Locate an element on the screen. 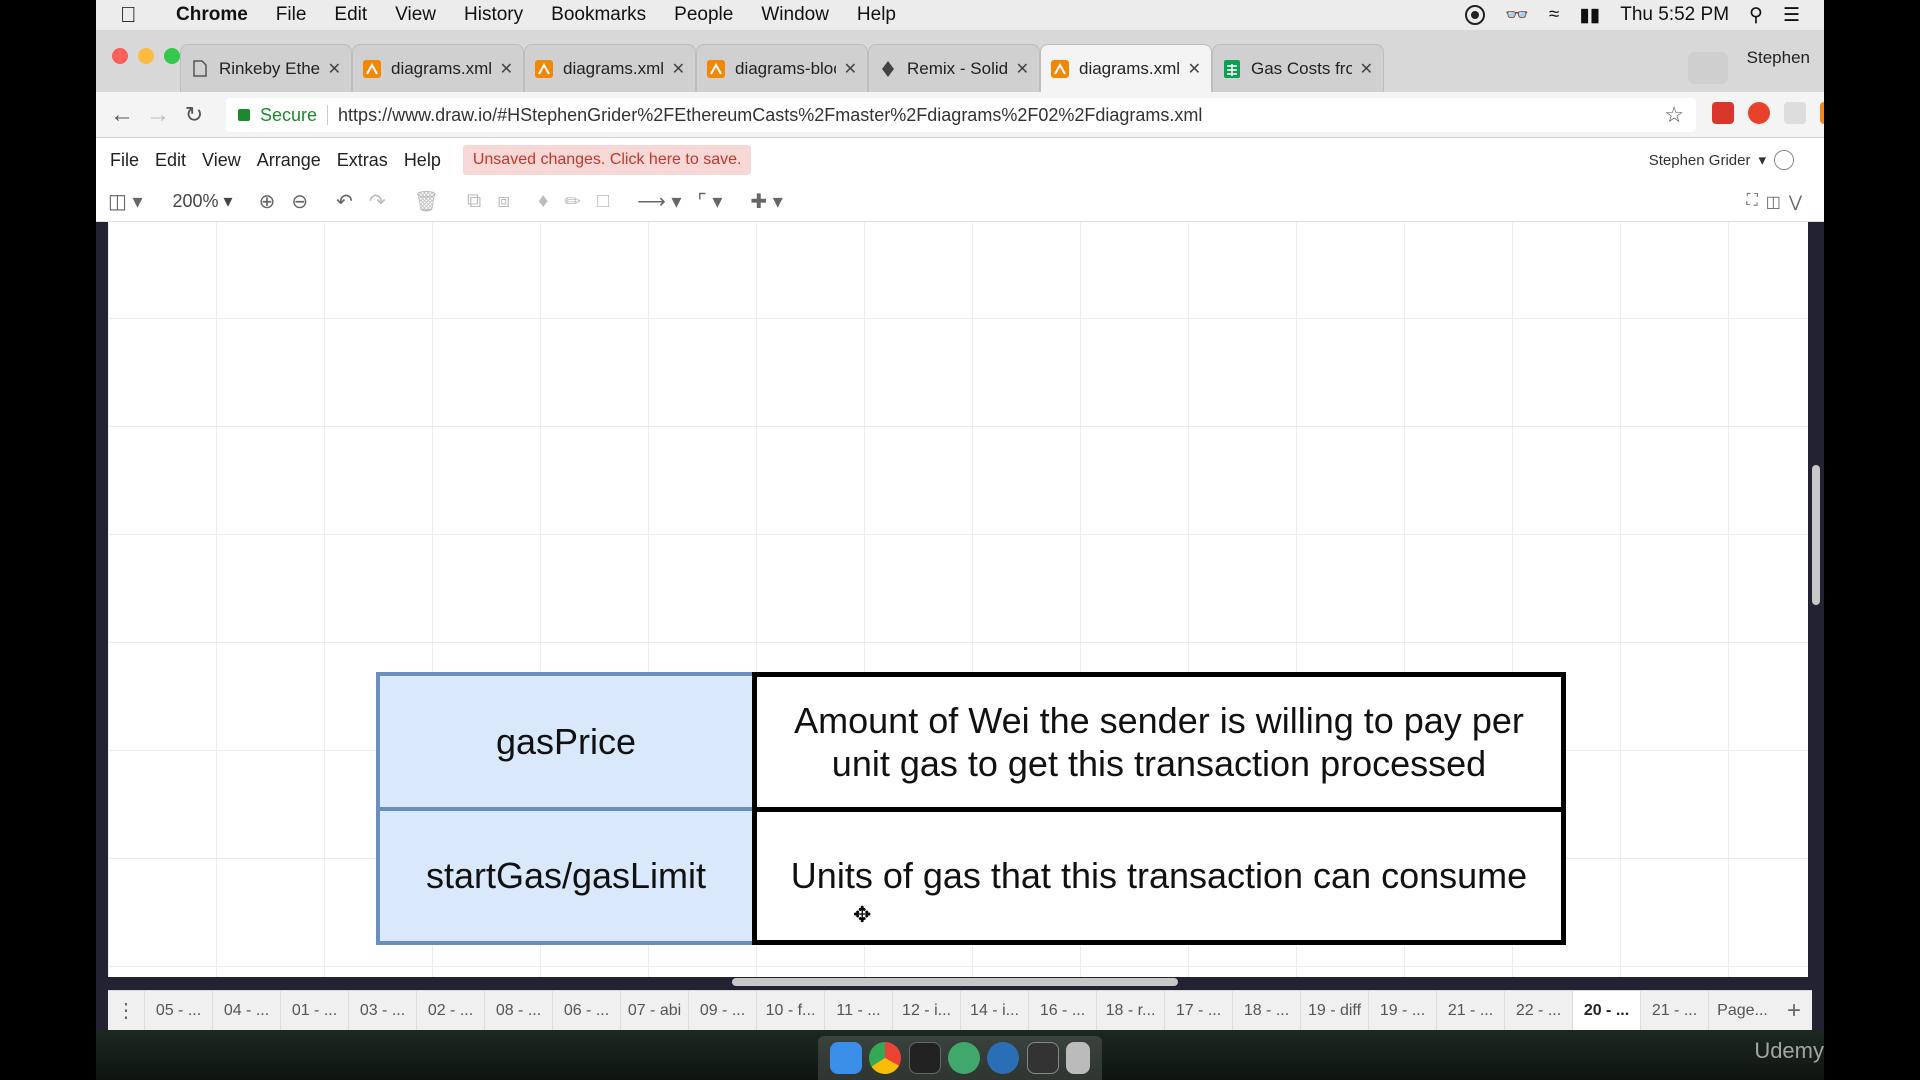 Image resolution: width=1920 pixels, height=1080 pixels. clock: Thu 5:52 PM is located at coordinates (1674, 15).